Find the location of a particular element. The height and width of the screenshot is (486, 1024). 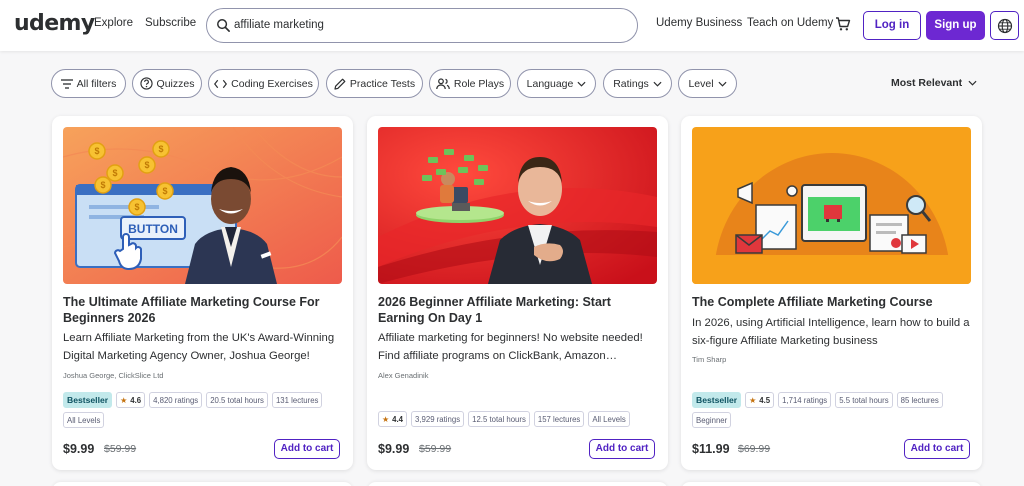

search-icon is located at coordinates (223, 25).